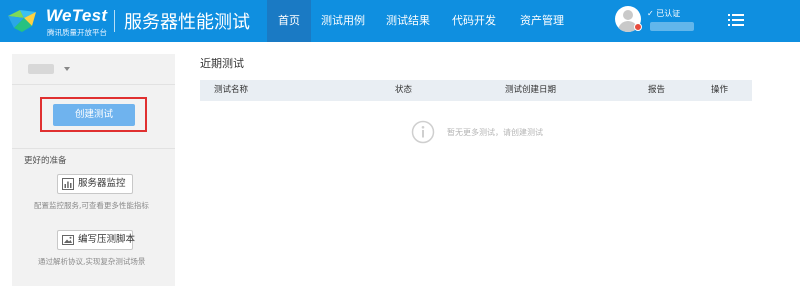  I want to click on create-test-button: 创建测试, so click(94, 115).